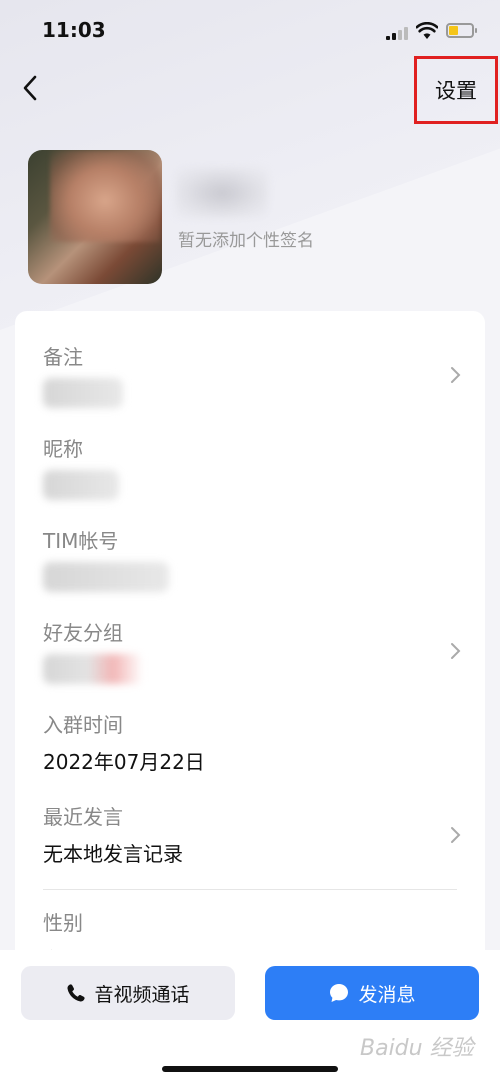  What do you see at coordinates (250, 1069) in the screenshot?
I see `home-indicator` at bounding box center [250, 1069].